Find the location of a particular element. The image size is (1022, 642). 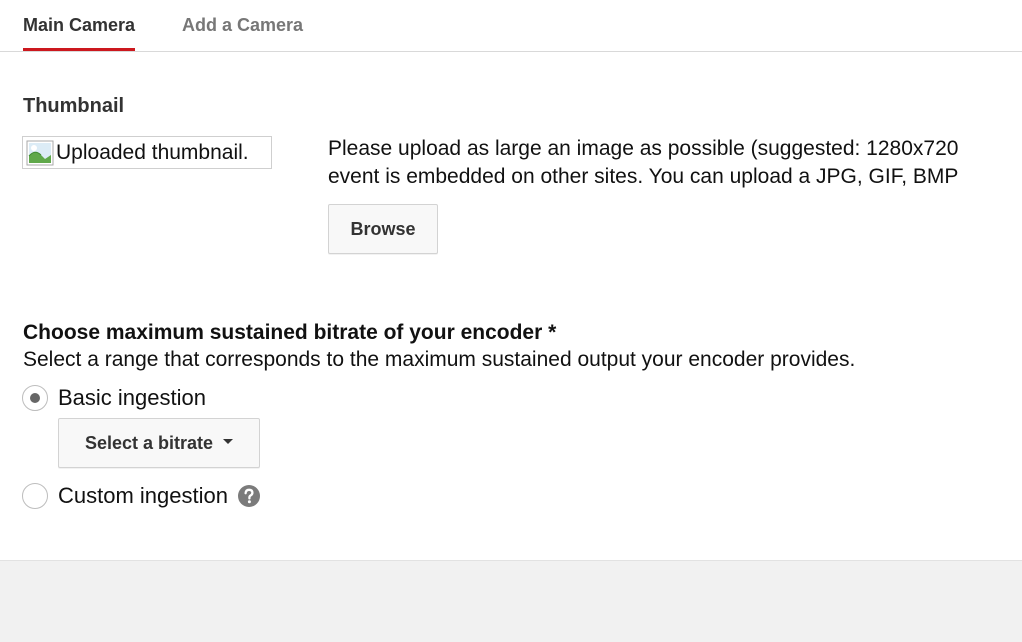

basic-ingestion-option: Basic ingestion is located at coordinates (114, 398).